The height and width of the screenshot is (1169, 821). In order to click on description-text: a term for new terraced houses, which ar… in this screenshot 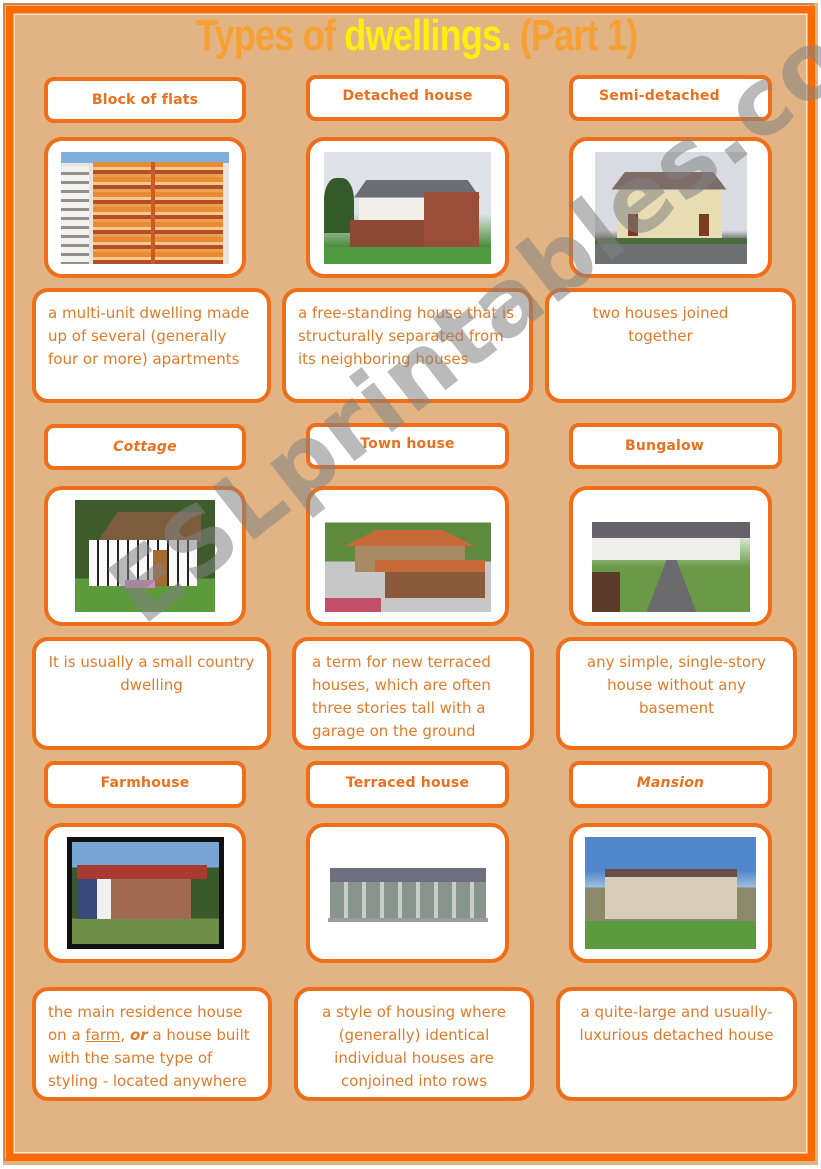, I will do `click(401, 696)`.